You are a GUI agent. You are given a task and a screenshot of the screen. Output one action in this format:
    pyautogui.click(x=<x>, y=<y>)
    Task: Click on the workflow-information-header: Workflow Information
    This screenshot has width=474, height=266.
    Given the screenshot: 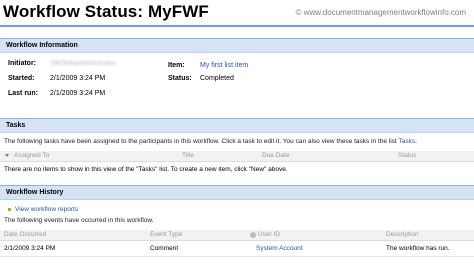 What is the action you would take?
    pyautogui.click(x=237, y=45)
    